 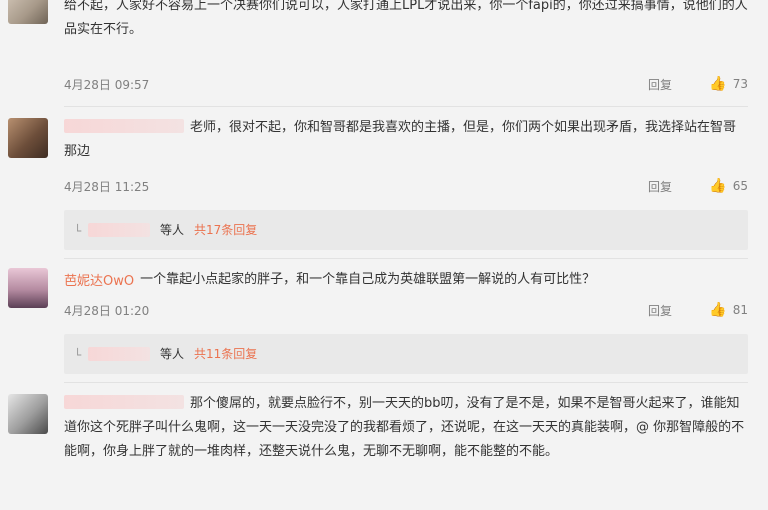 I want to click on like-count: 81, so click(x=740, y=310).